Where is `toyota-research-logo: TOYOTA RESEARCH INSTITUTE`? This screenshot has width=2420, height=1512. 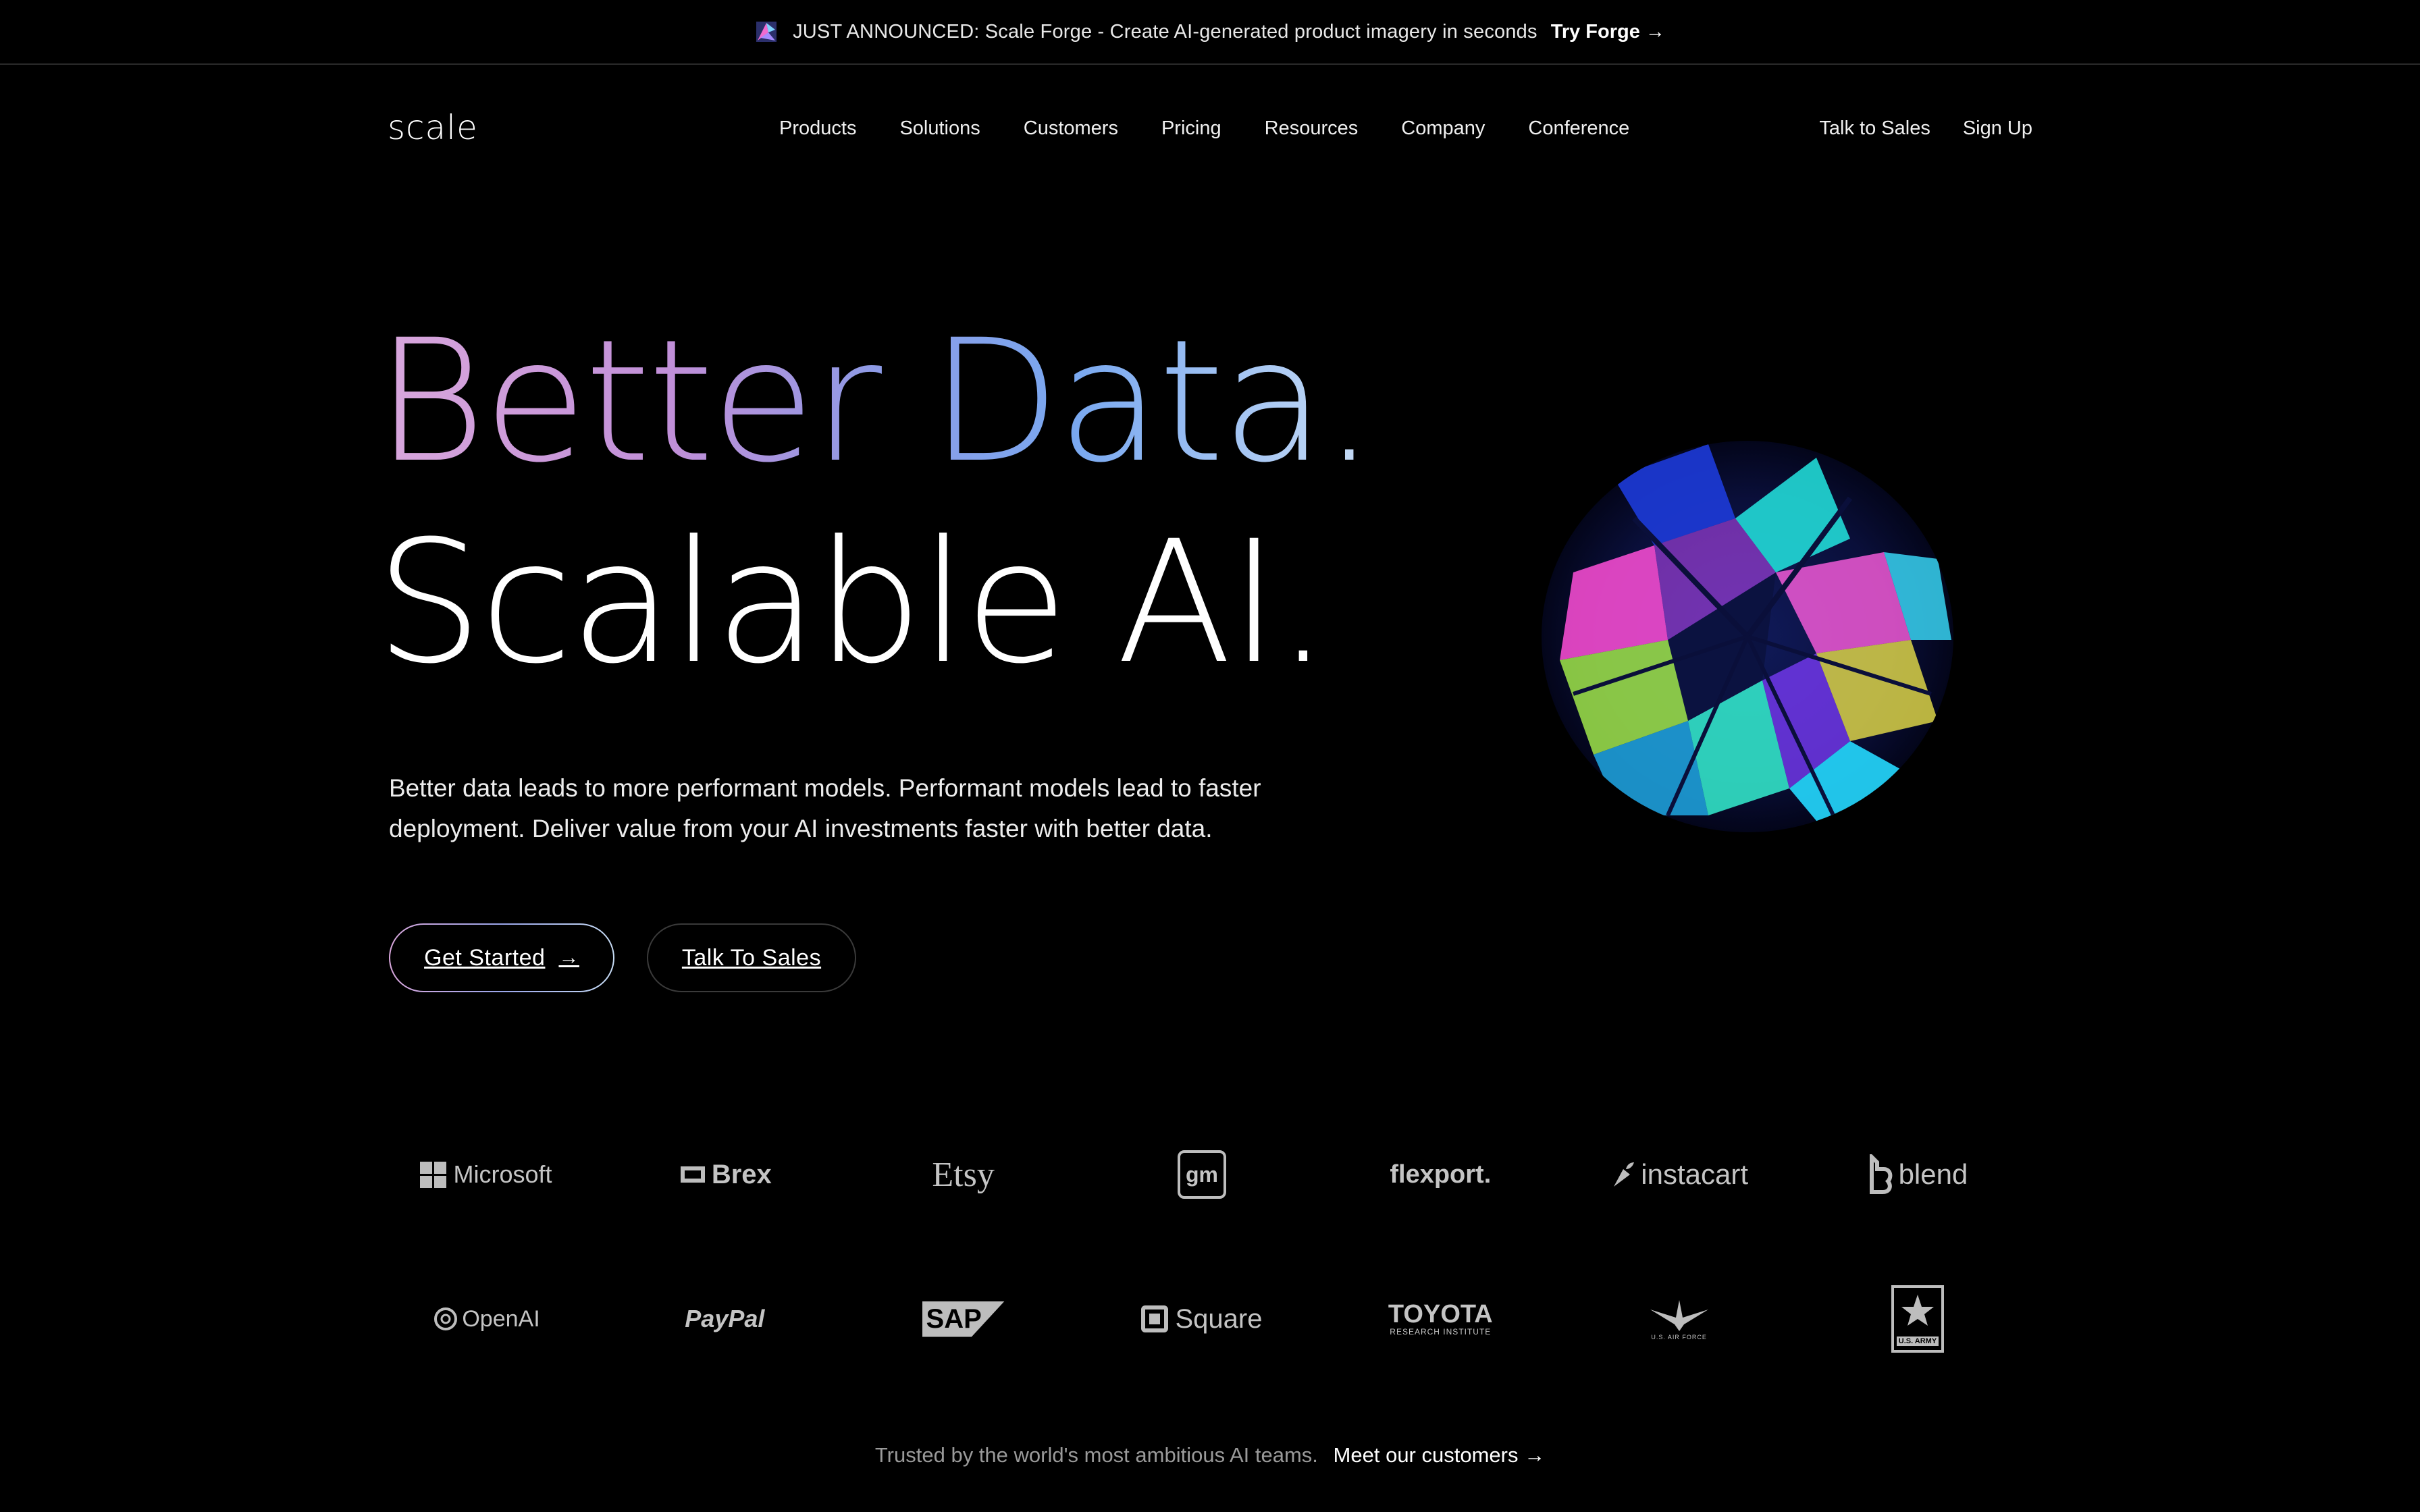
toyota-research-logo: TOYOTA RESEARCH INSTITUTE is located at coordinates (1440, 1318).